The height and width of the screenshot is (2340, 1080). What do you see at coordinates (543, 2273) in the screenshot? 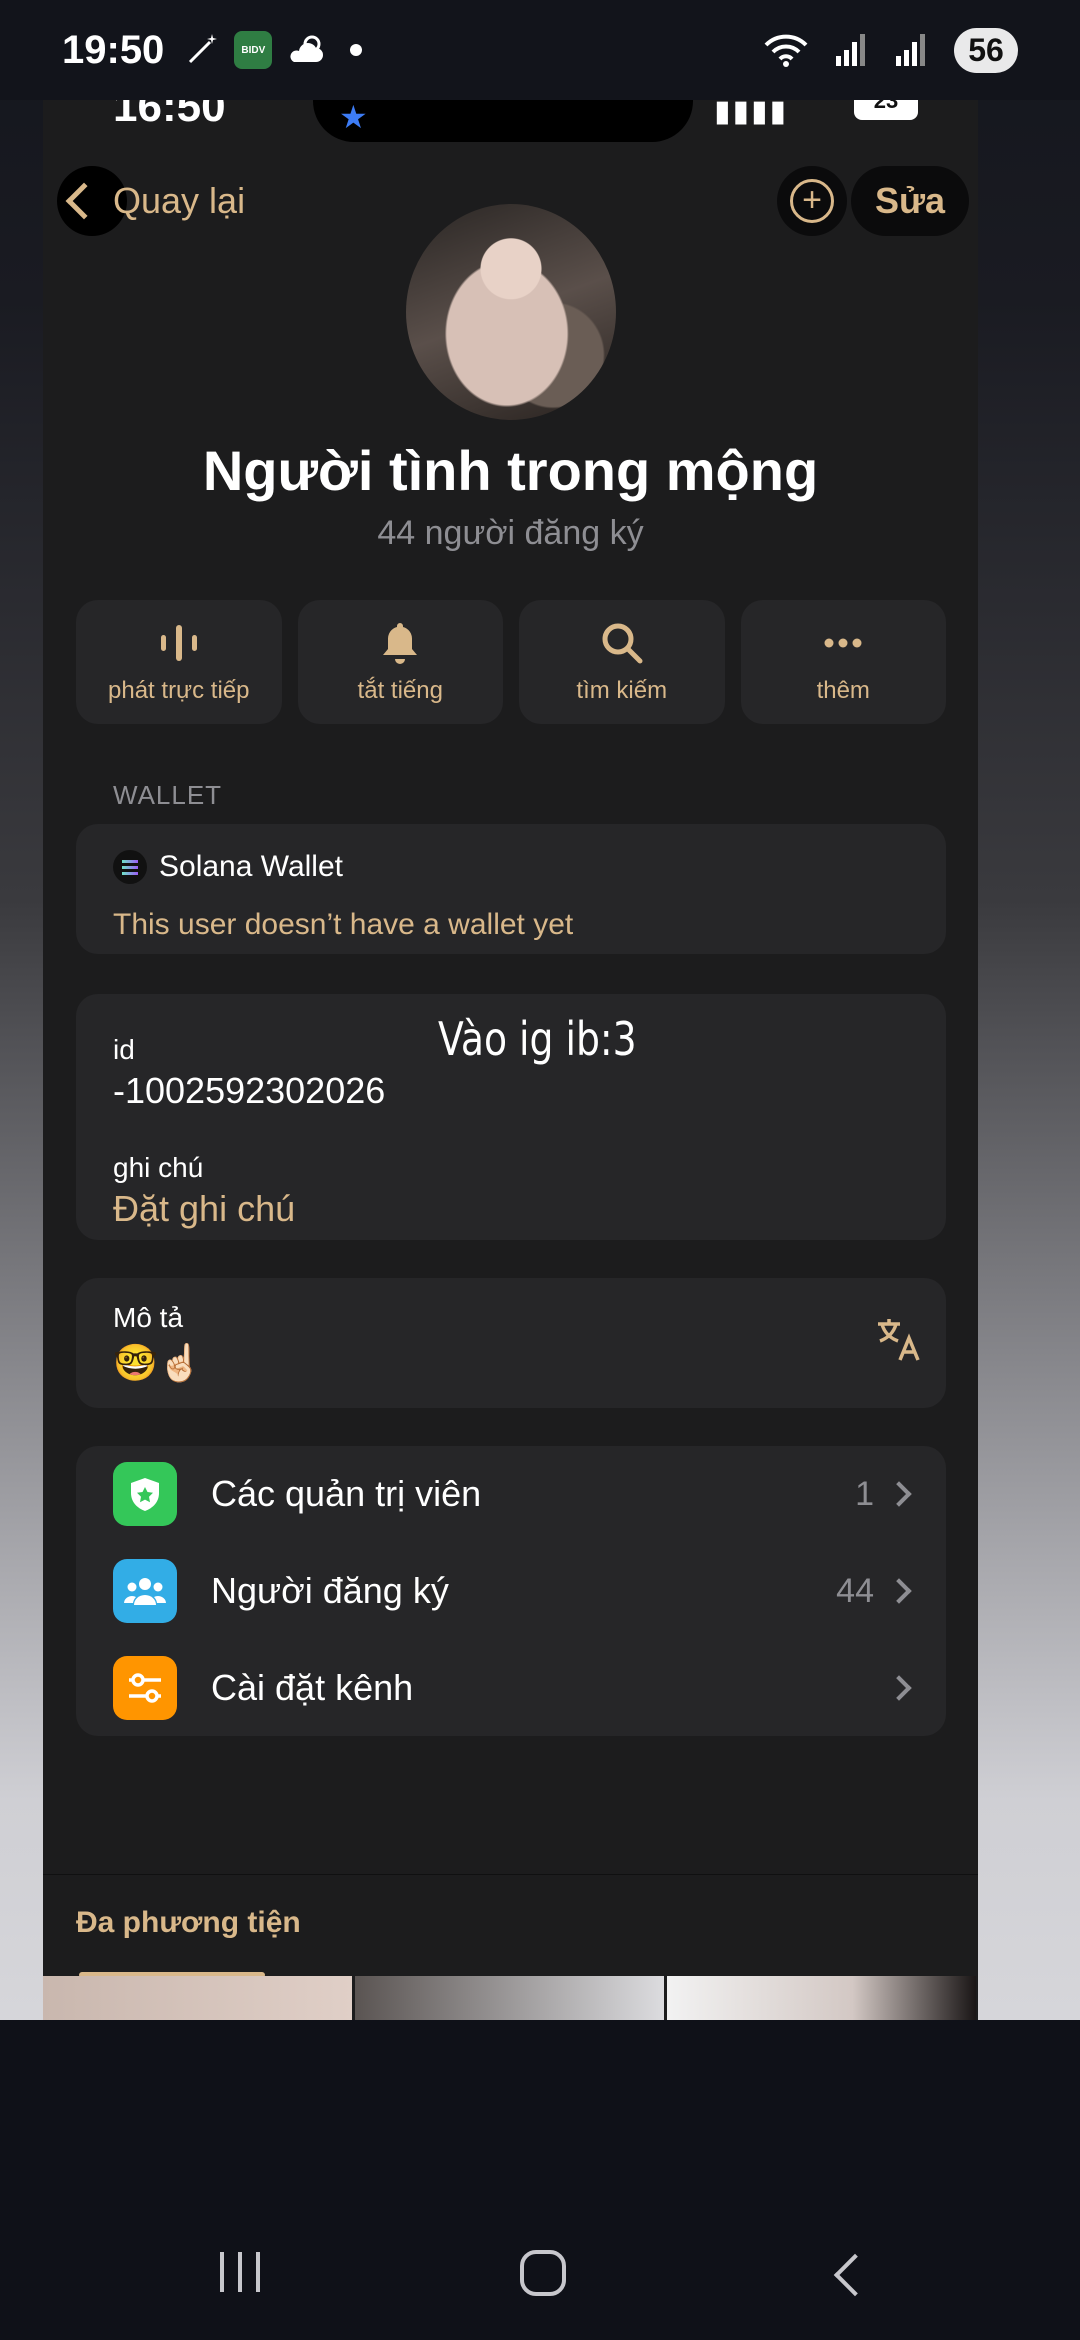
I see `home-button` at bounding box center [543, 2273].